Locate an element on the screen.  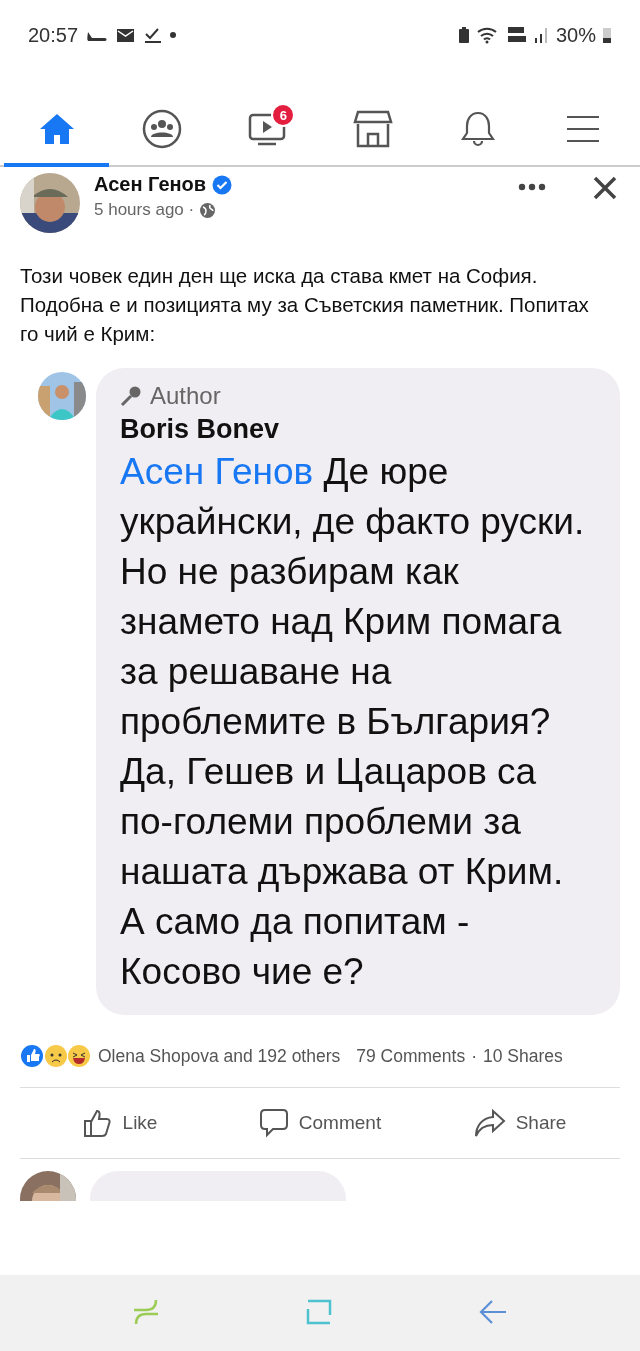
more-icon is located at coordinates (532, 187).